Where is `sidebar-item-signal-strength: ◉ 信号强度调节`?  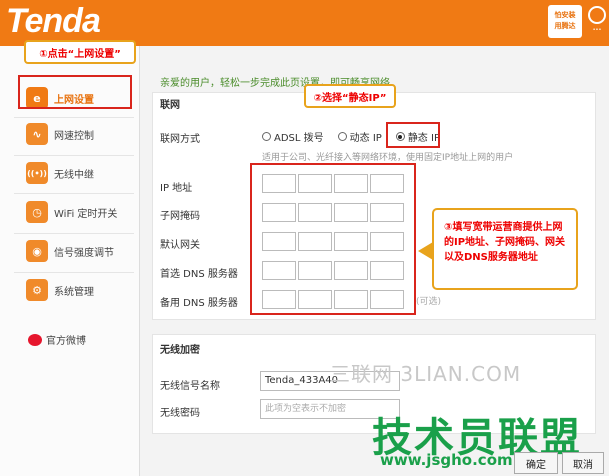
sidebar-item-signal-strength: ◉ 信号强度调节 is located at coordinates (70, 251).